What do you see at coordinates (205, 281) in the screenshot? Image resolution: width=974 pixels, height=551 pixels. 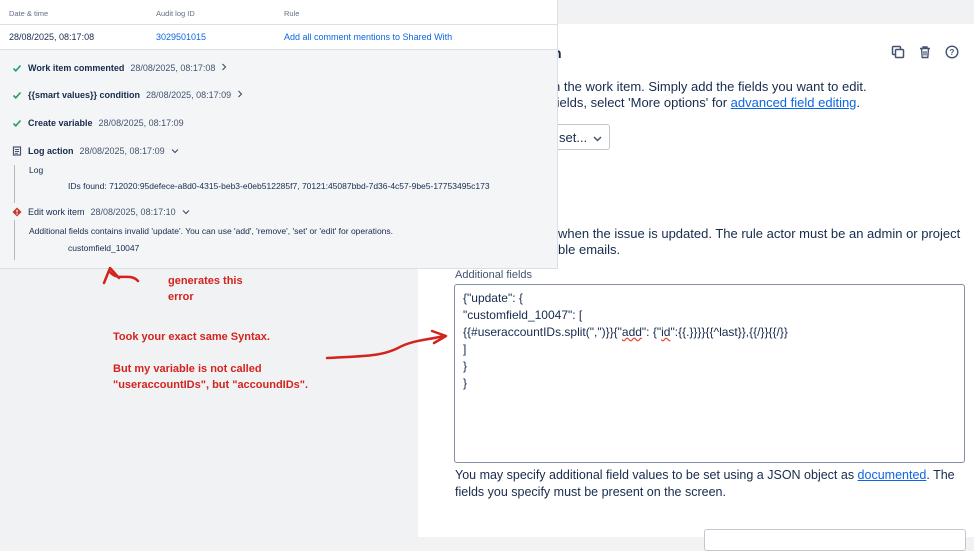 I see `annotation-line: generates this` at bounding box center [205, 281].